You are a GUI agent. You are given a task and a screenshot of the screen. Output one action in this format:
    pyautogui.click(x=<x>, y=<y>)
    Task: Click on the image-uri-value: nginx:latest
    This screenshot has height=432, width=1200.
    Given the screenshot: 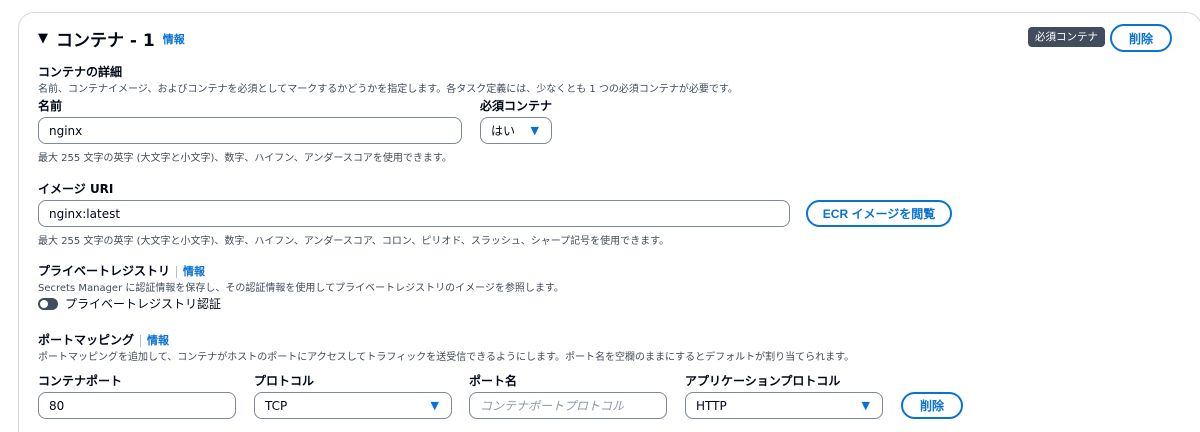 What is the action you would take?
    pyautogui.click(x=85, y=213)
    